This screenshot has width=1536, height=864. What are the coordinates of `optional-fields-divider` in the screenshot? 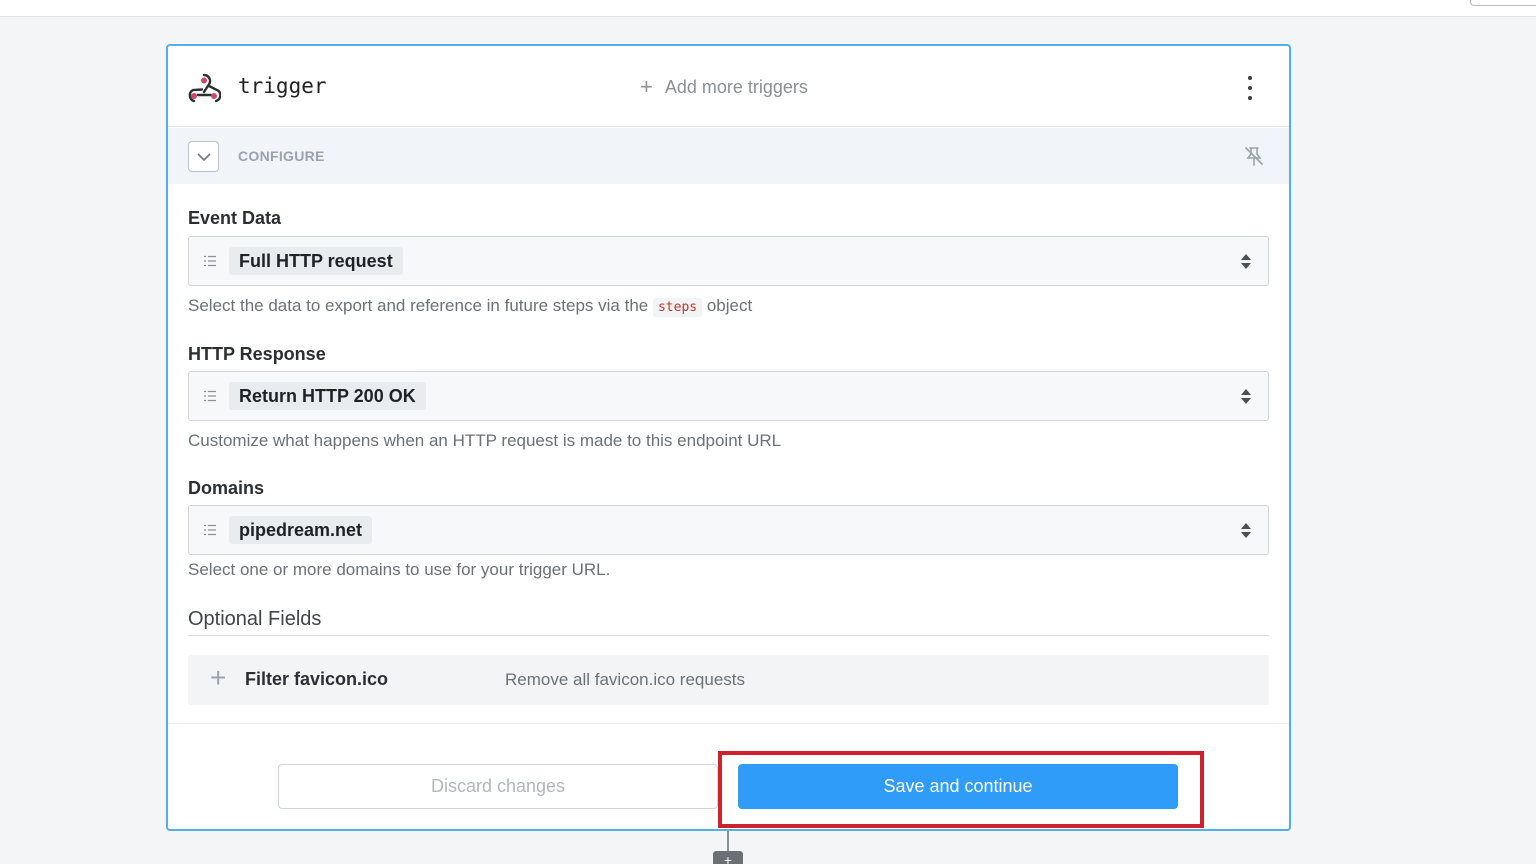 It's located at (728, 635).